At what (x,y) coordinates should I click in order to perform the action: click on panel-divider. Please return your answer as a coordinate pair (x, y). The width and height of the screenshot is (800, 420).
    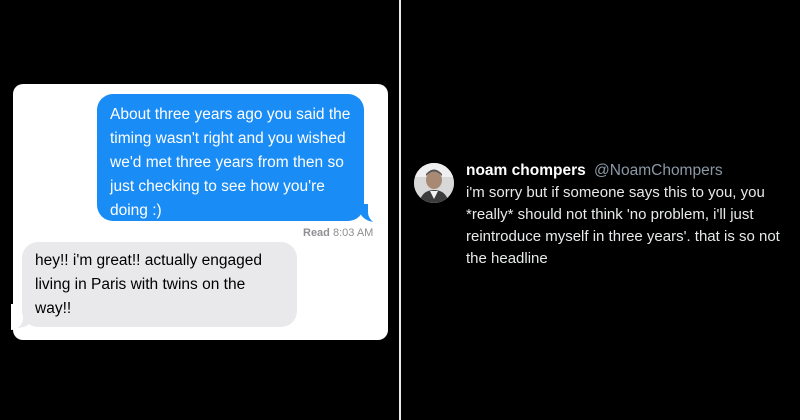
    Looking at the image, I should click on (400, 210).